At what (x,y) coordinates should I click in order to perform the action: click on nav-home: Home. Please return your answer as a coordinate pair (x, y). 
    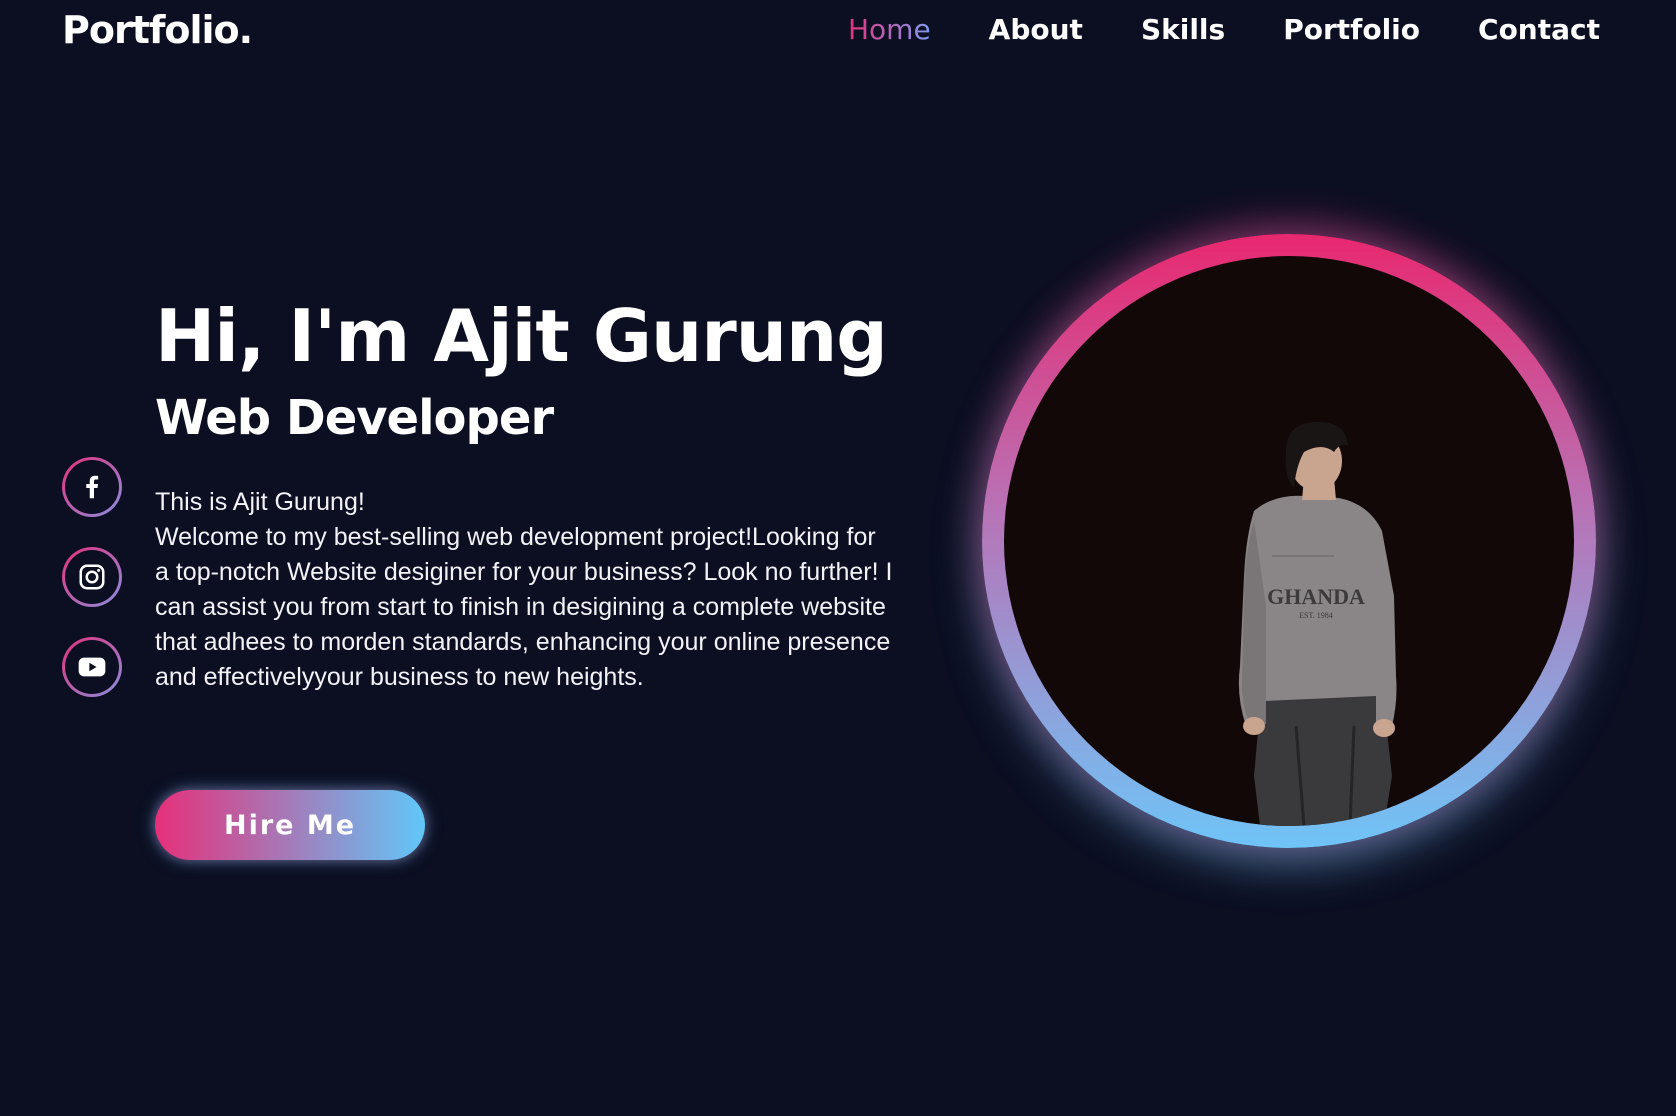
    Looking at the image, I should click on (889, 30).